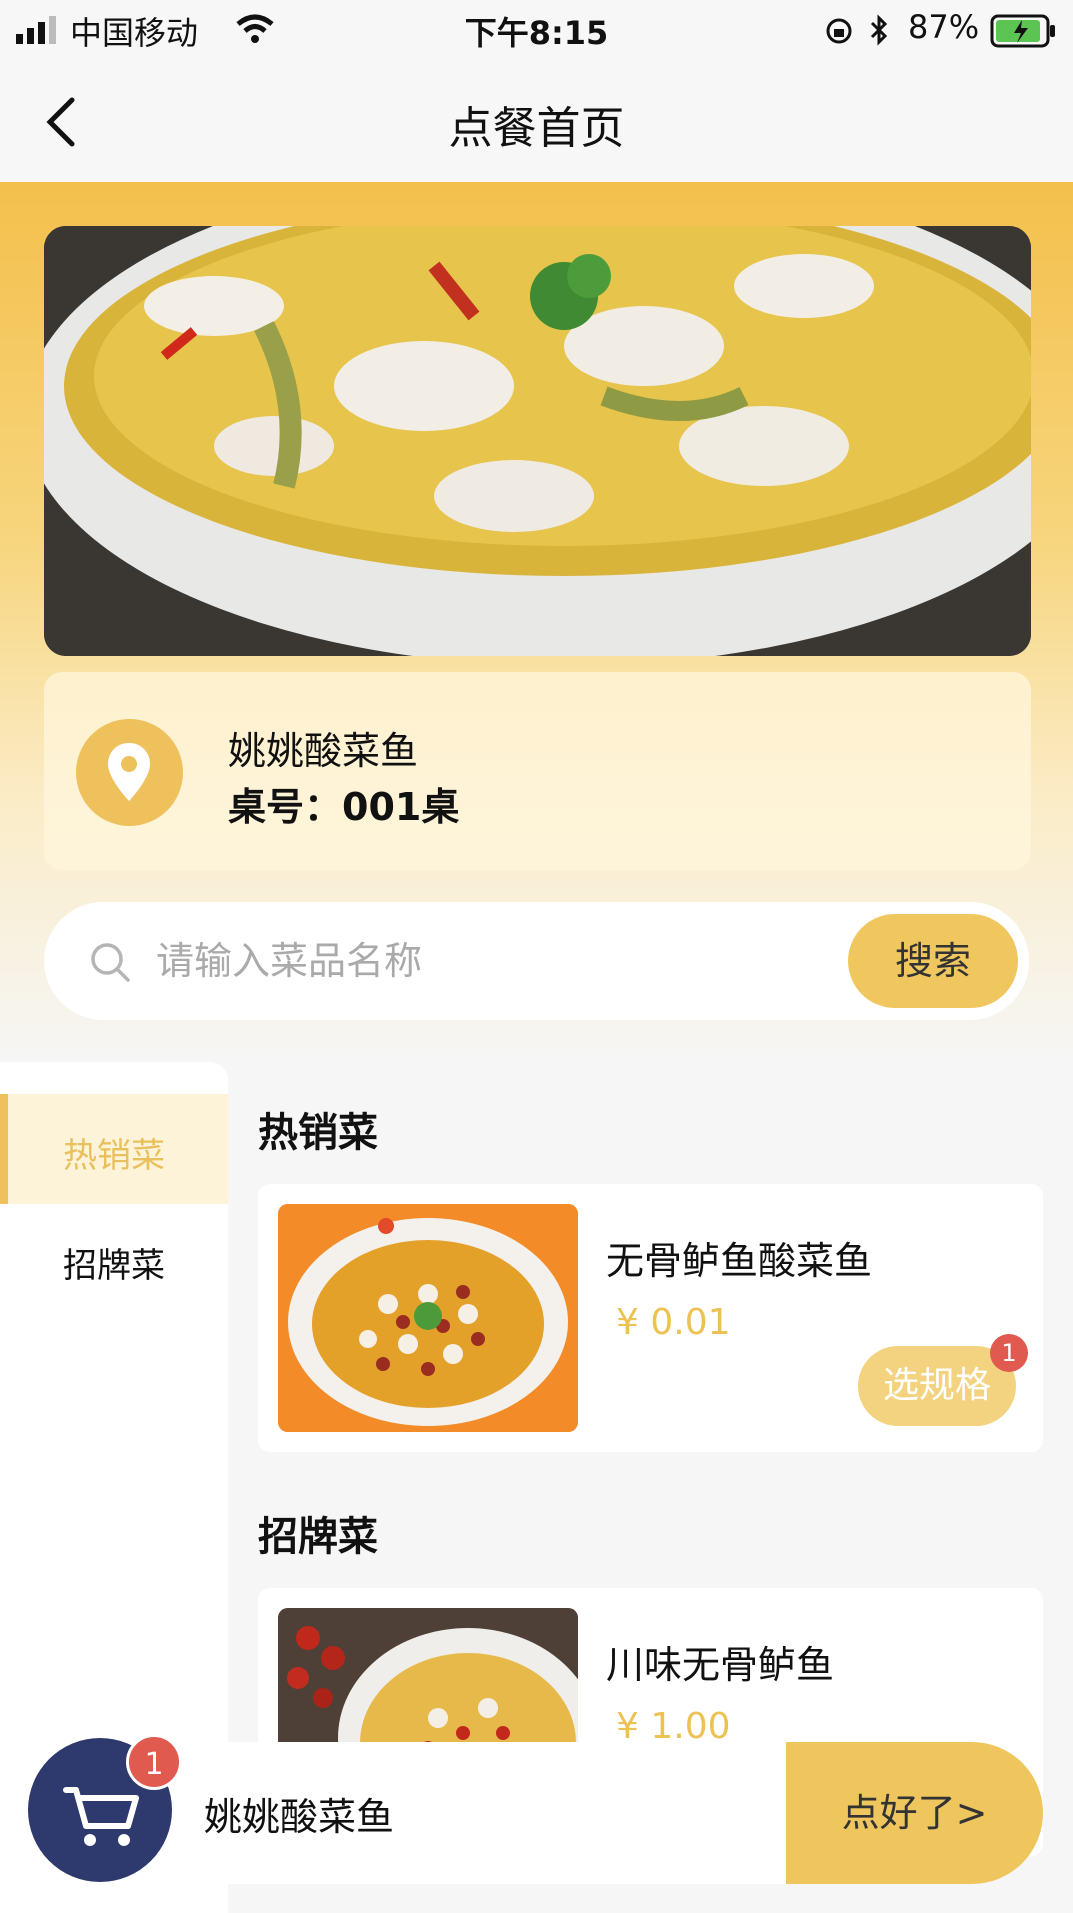 This screenshot has width=1073, height=1913. I want to click on dish-image, so click(428, 1318).